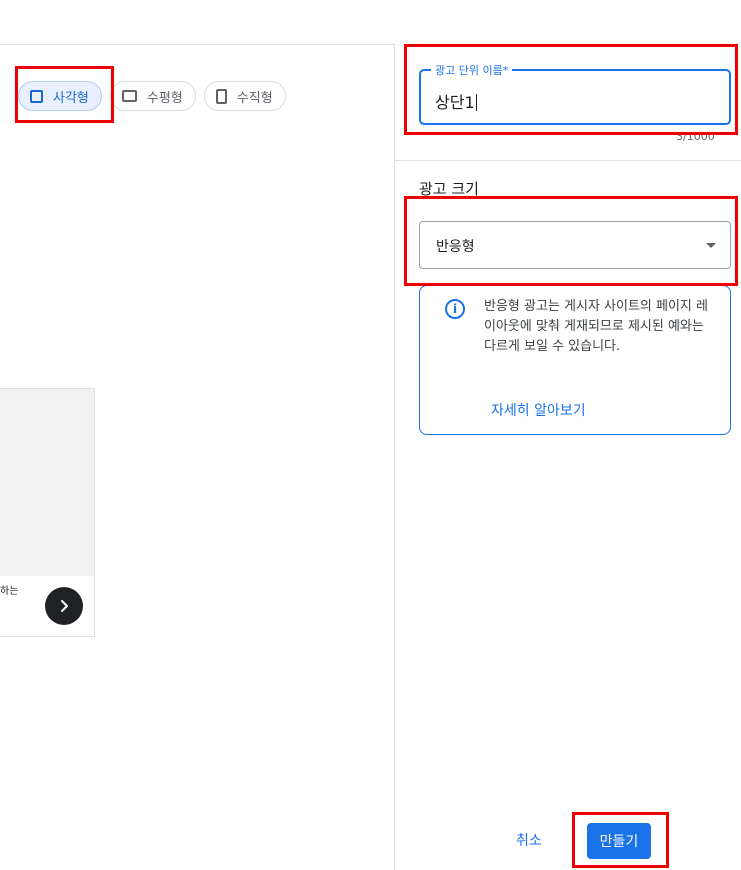  I want to click on text-caret, so click(476, 102).